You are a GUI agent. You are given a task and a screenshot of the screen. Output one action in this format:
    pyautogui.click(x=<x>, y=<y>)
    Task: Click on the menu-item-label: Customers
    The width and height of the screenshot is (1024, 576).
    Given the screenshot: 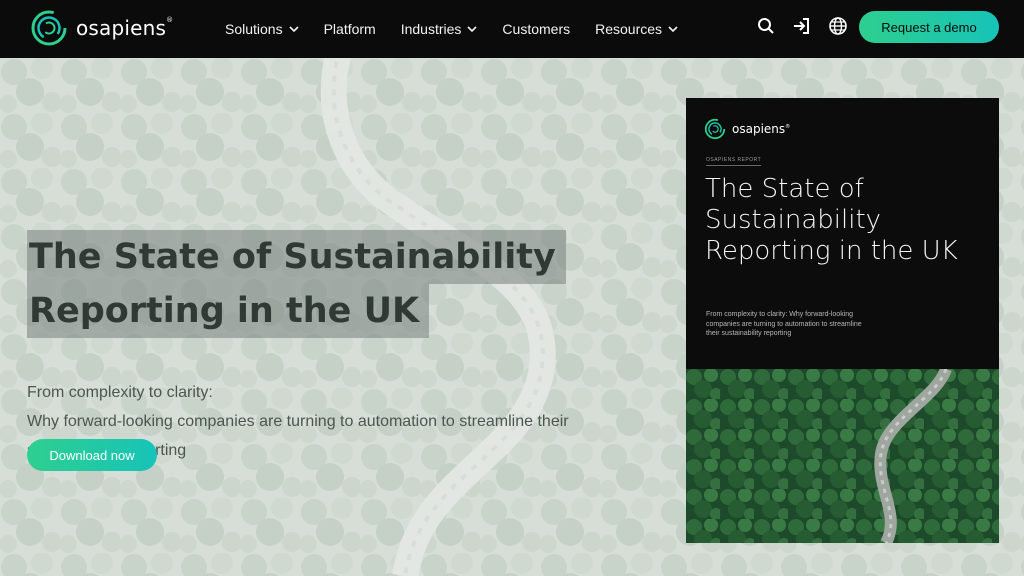 What is the action you would take?
    pyautogui.click(x=536, y=29)
    